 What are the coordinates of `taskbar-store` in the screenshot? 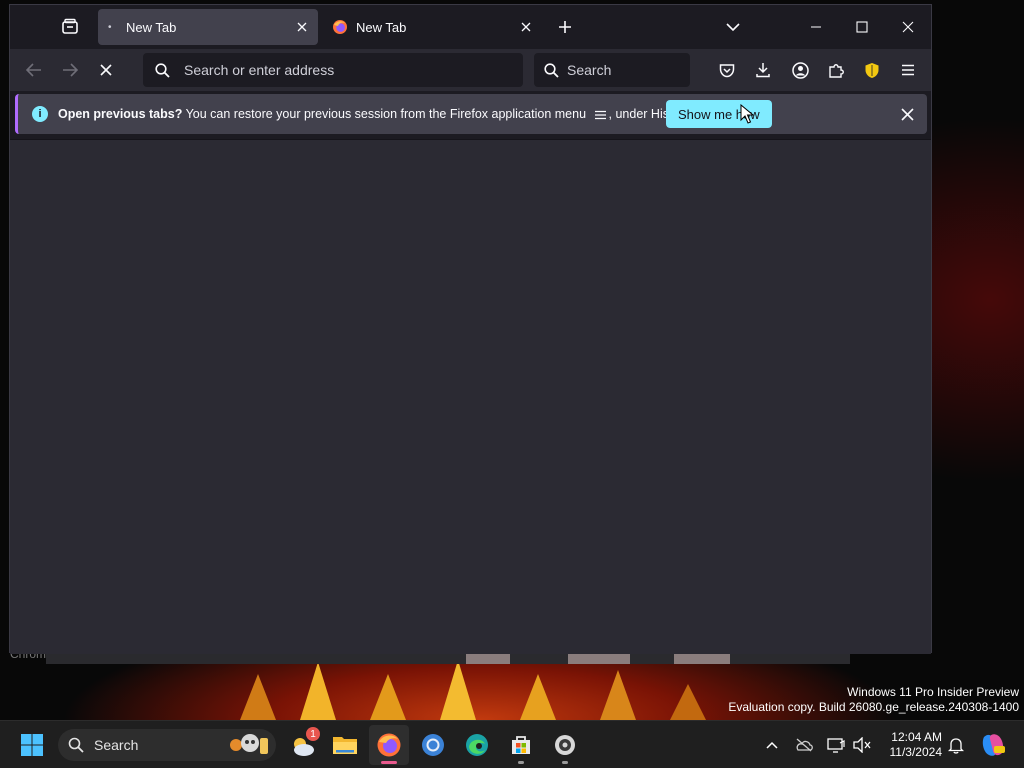 It's located at (521, 745).